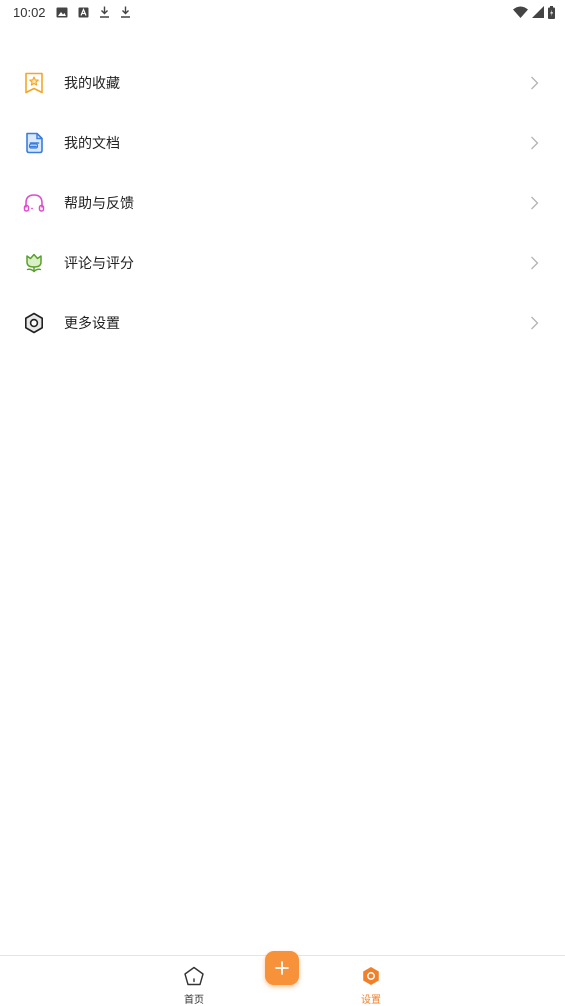 The height and width of the screenshot is (1006, 565). What do you see at coordinates (99, 264) in the screenshot?
I see `menu-item-label: 评论与评分` at bounding box center [99, 264].